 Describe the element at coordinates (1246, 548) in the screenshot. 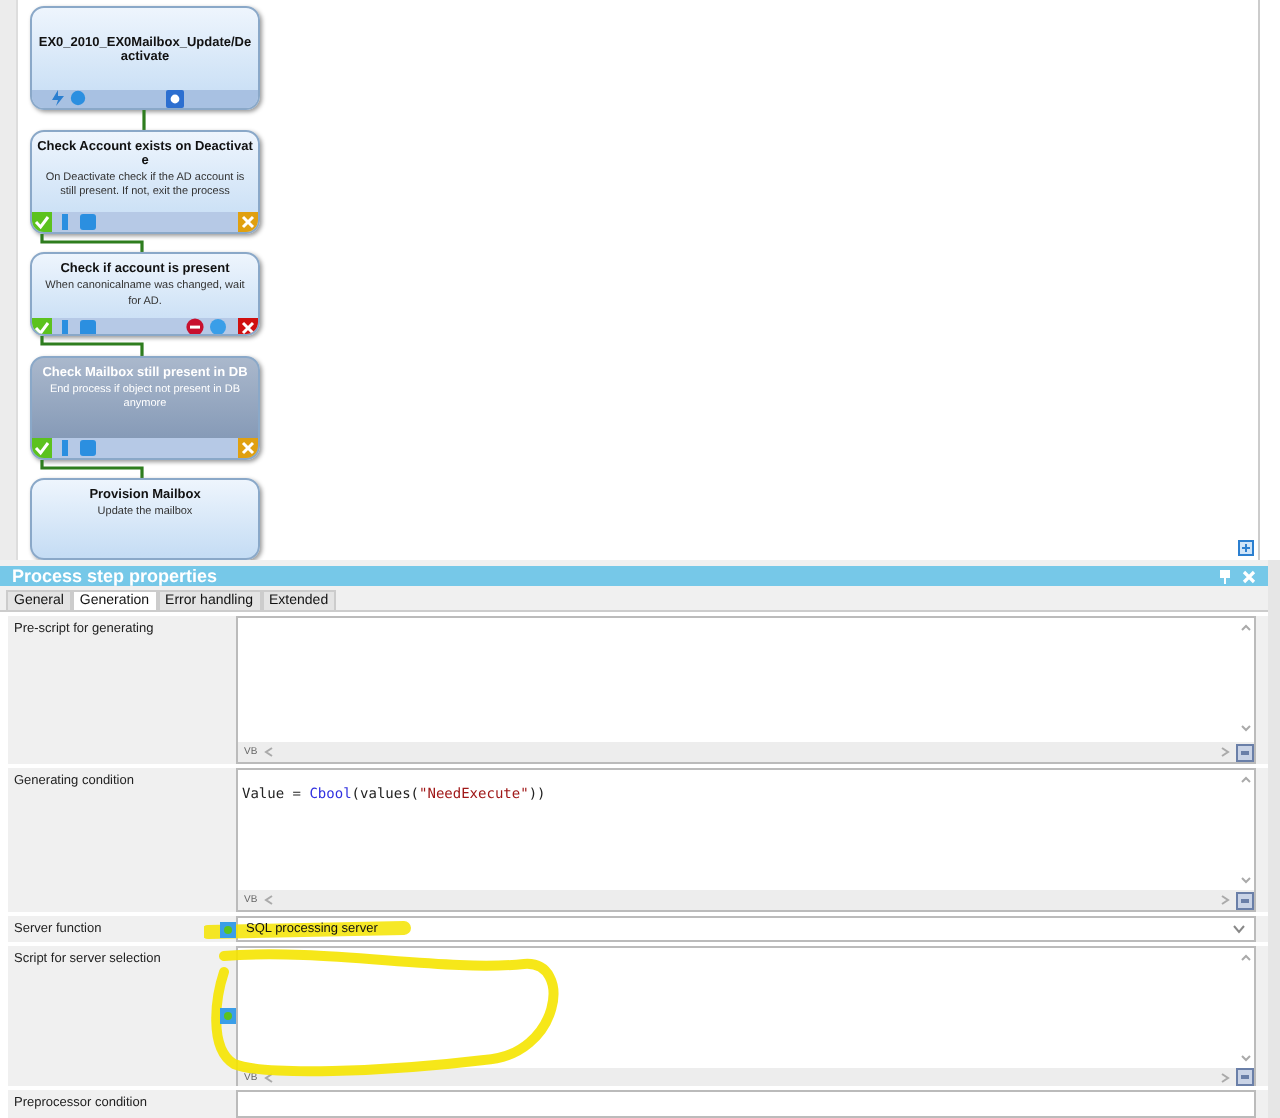

I see `grid-icon` at that location.